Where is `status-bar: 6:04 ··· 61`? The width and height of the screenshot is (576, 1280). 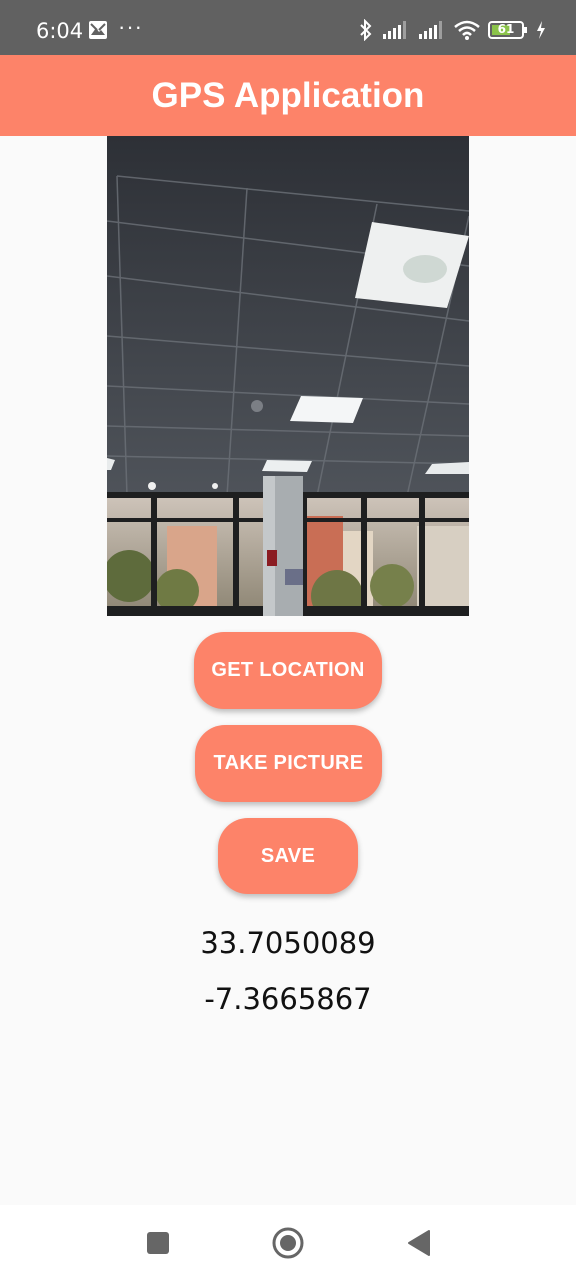
status-bar: 6:04 ··· 61 is located at coordinates (288, 27).